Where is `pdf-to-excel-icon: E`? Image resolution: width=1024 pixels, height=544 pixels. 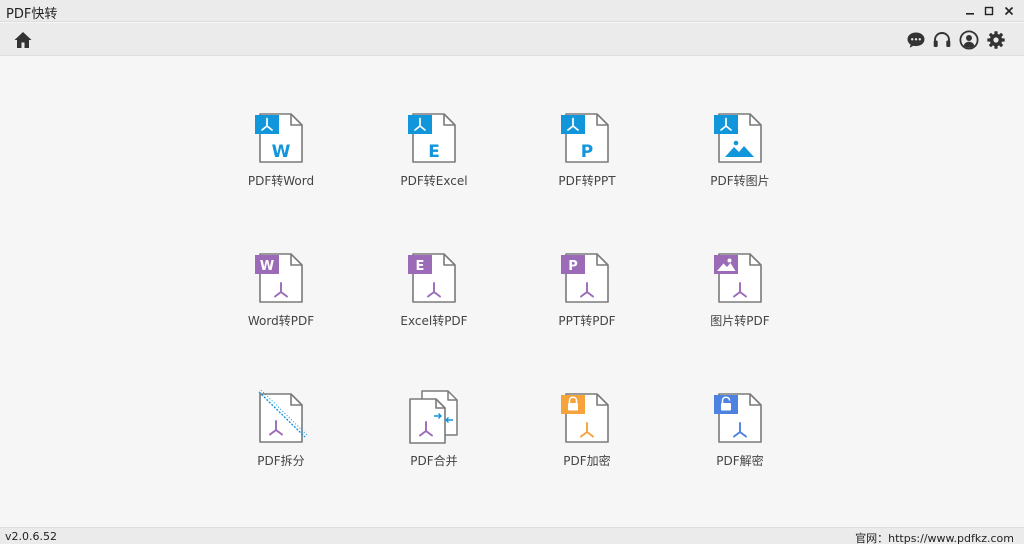
pdf-to-excel-icon: E is located at coordinates (432, 138).